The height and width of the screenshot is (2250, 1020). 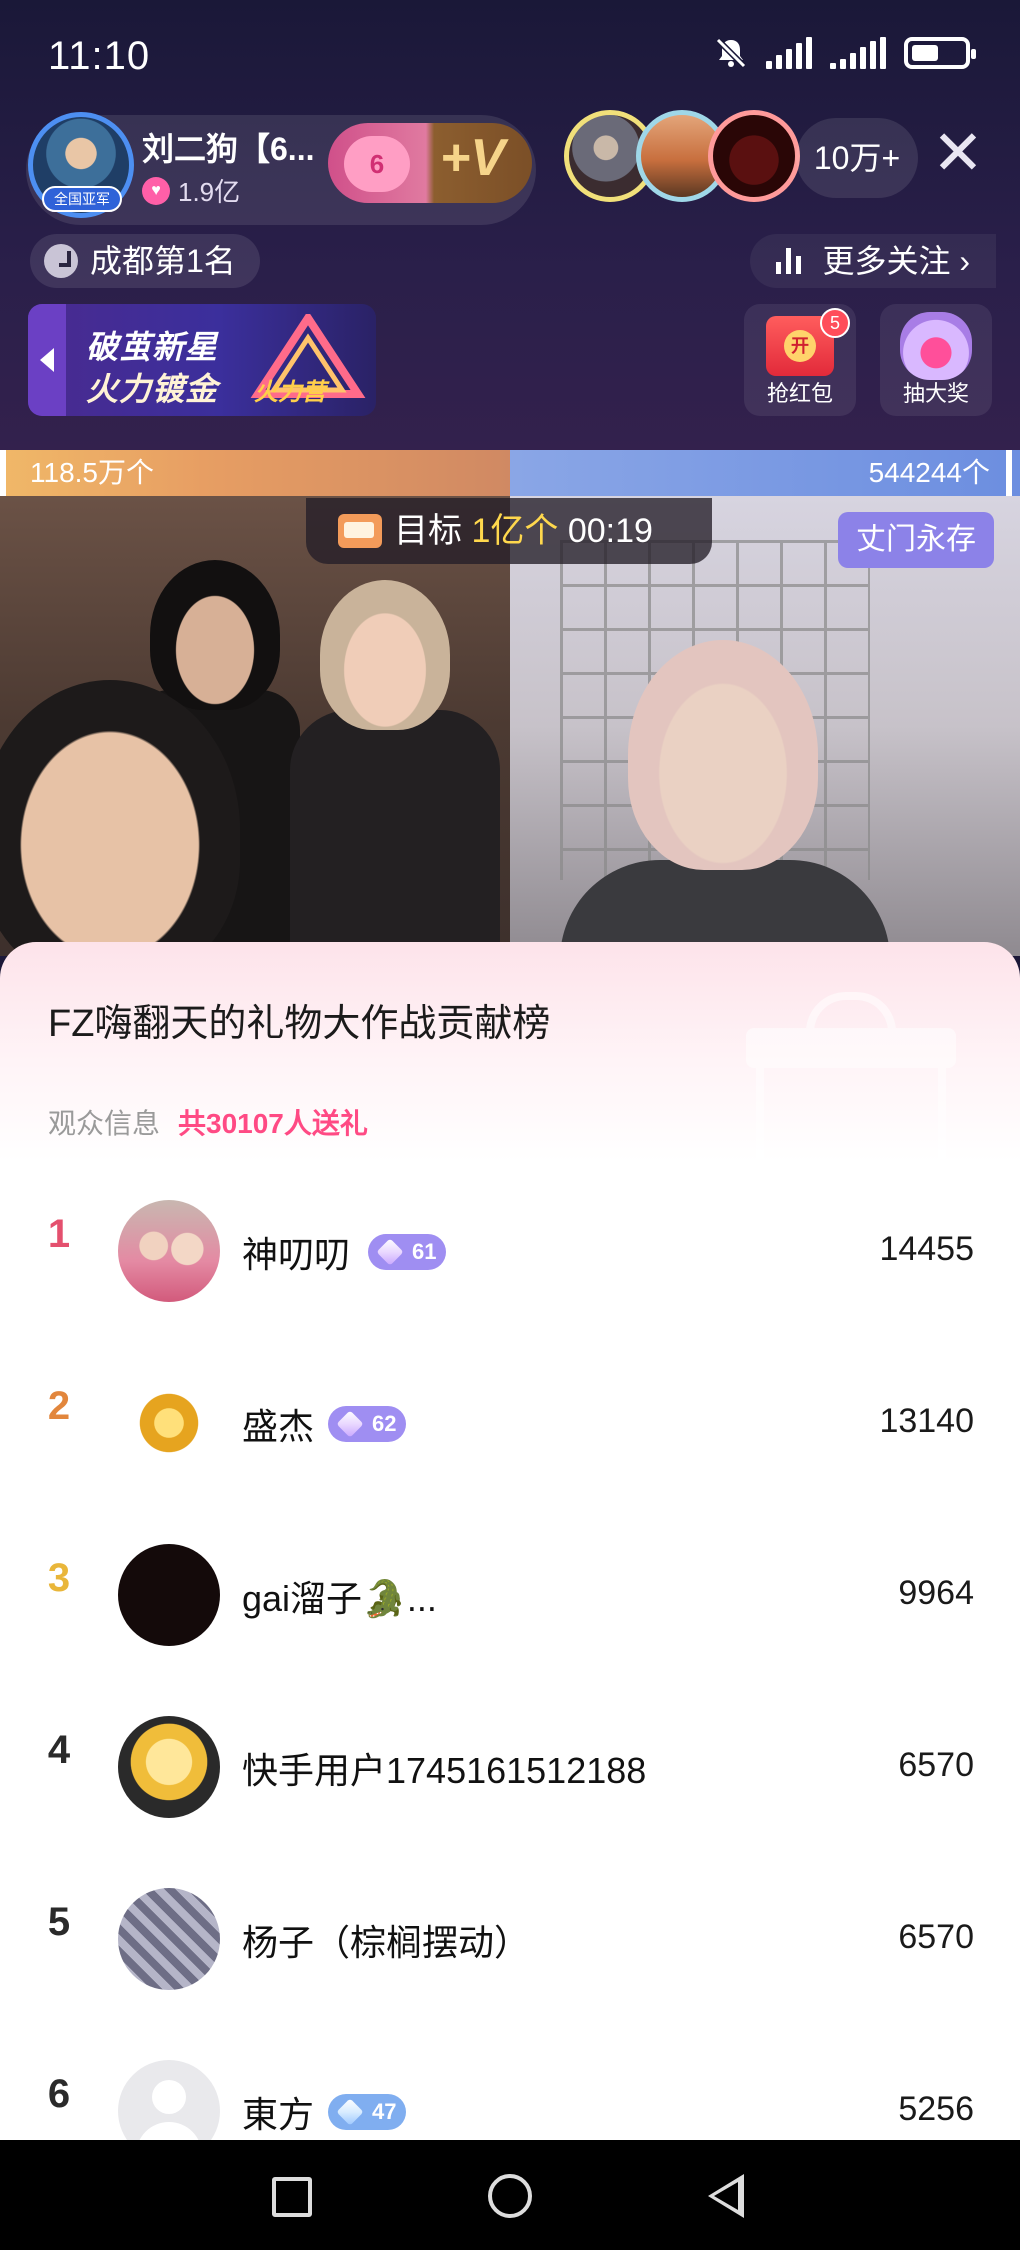 What do you see at coordinates (510, 1582) in the screenshot?
I see `list-item: 3 gai溜子🐊... 9964` at bounding box center [510, 1582].